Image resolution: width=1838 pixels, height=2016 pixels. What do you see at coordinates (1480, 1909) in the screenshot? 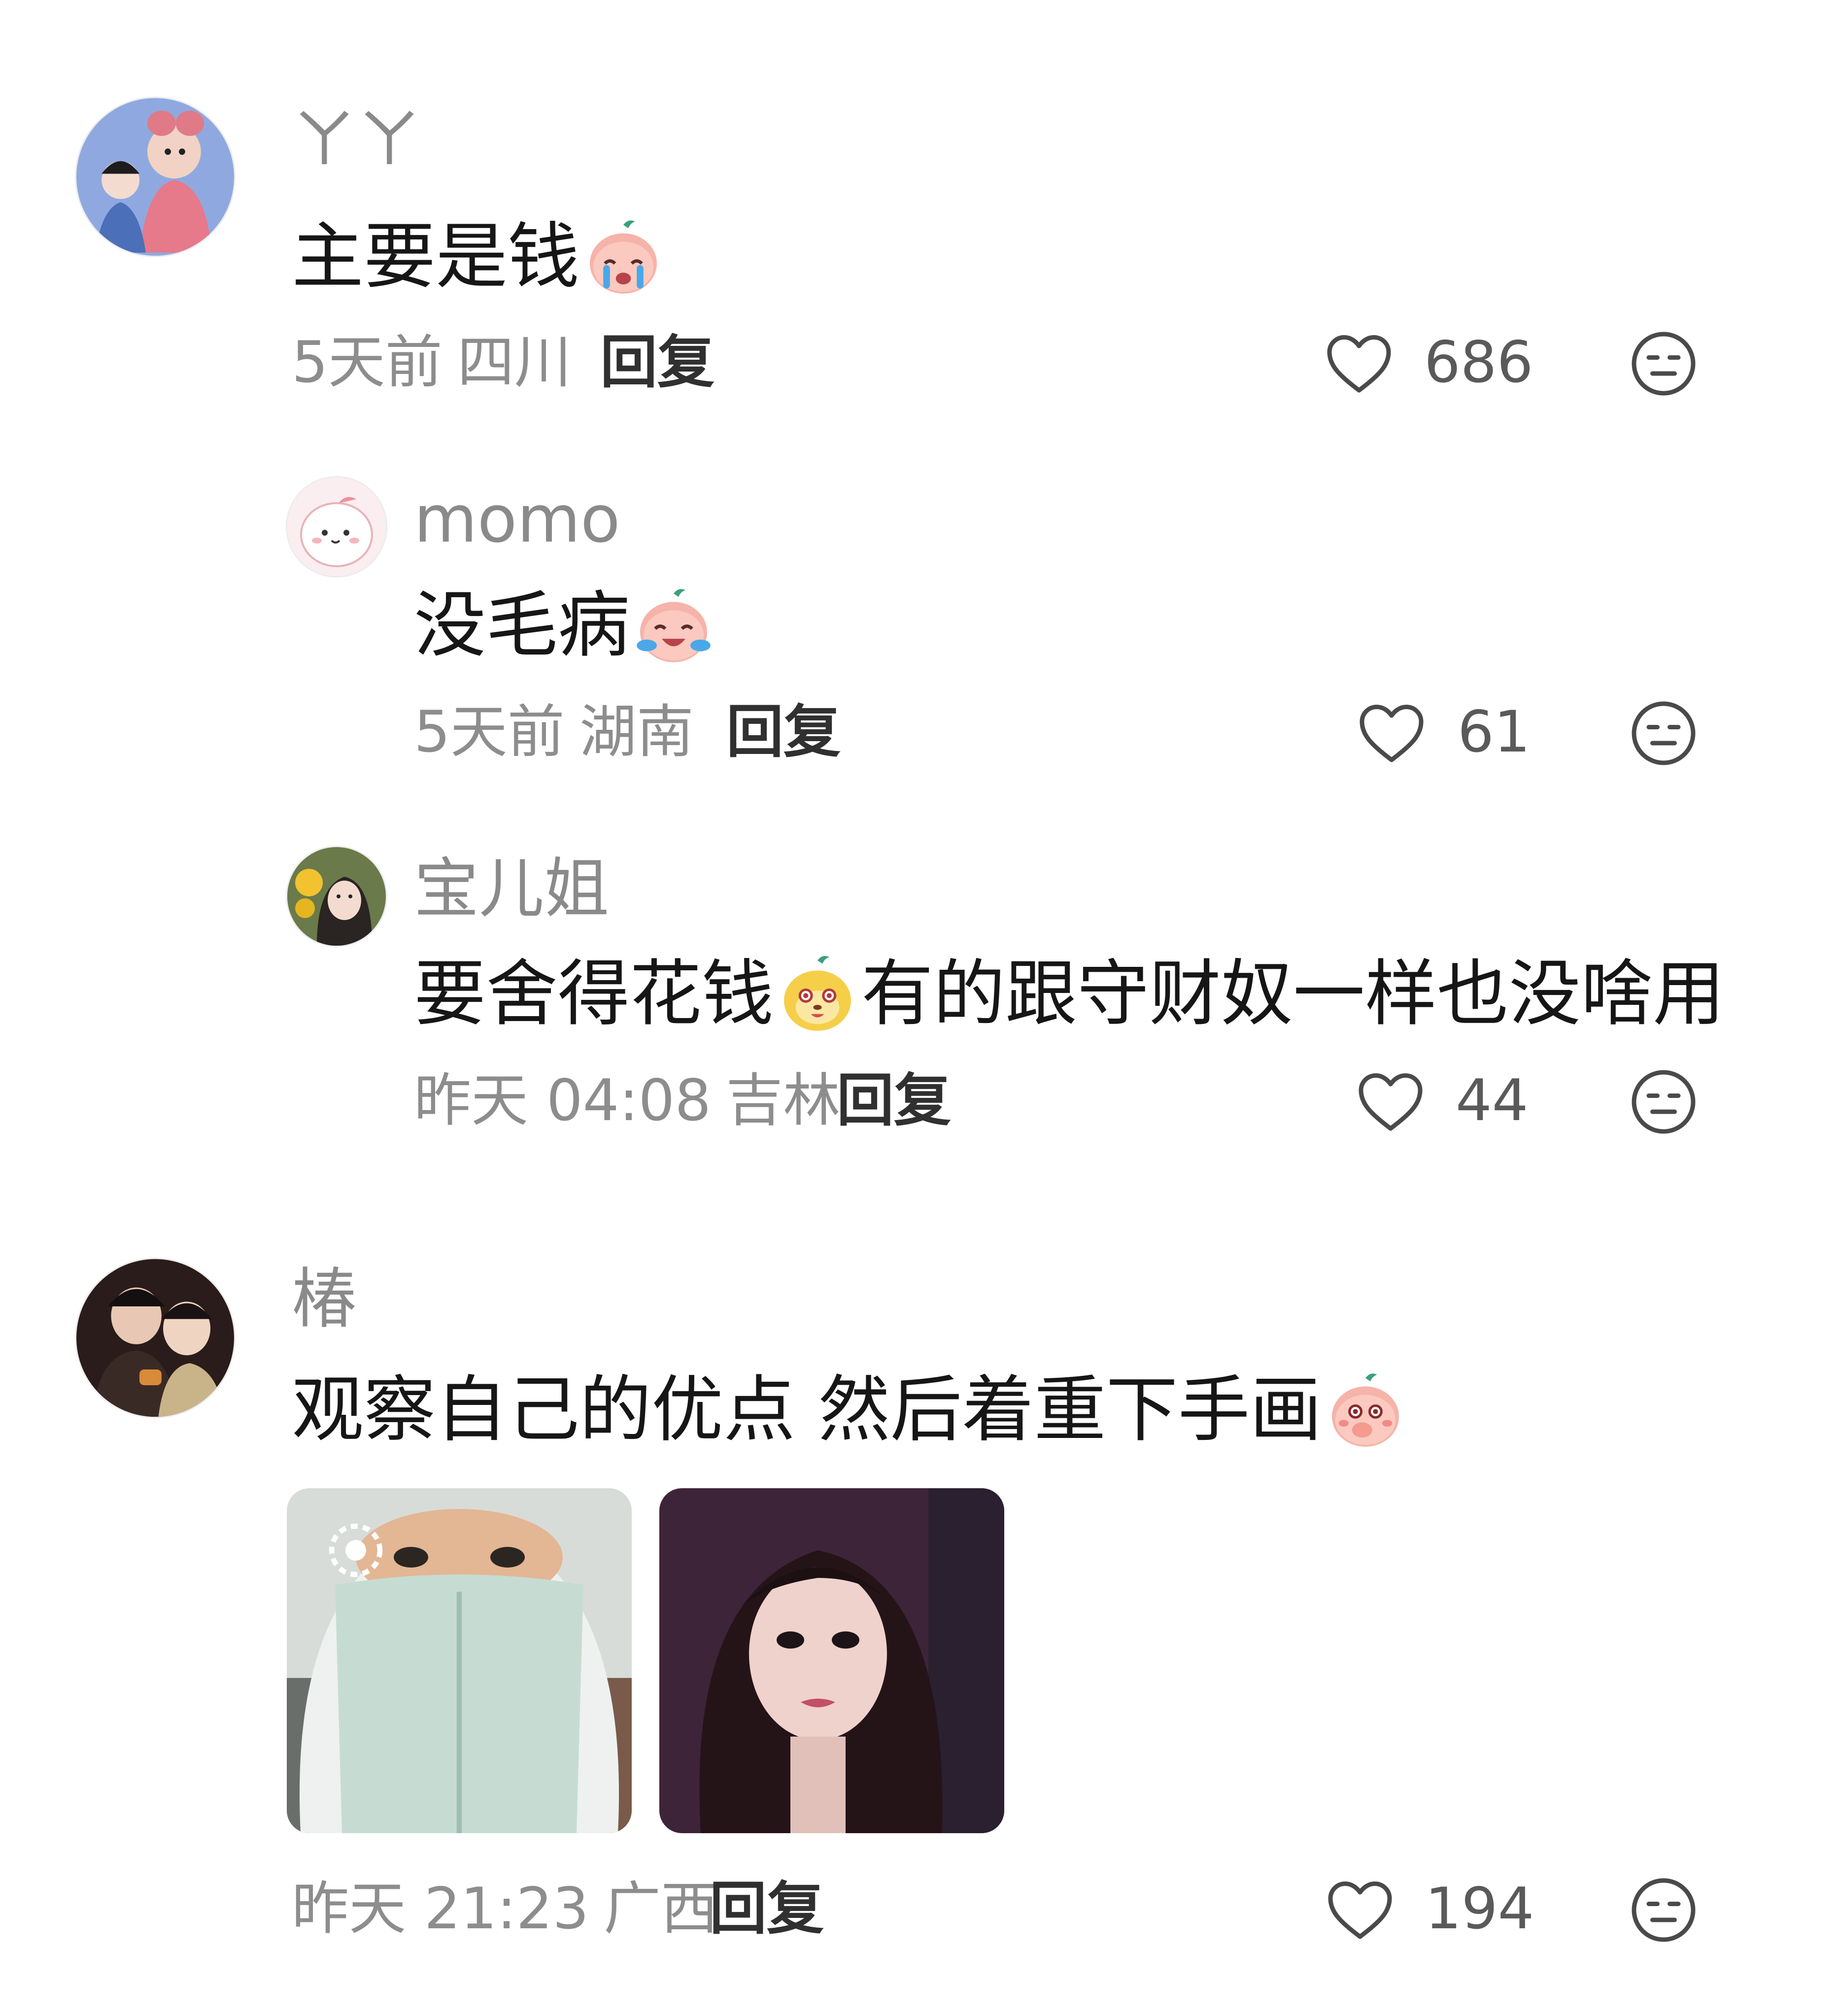
I see `like-count: 194` at bounding box center [1480, 1909].